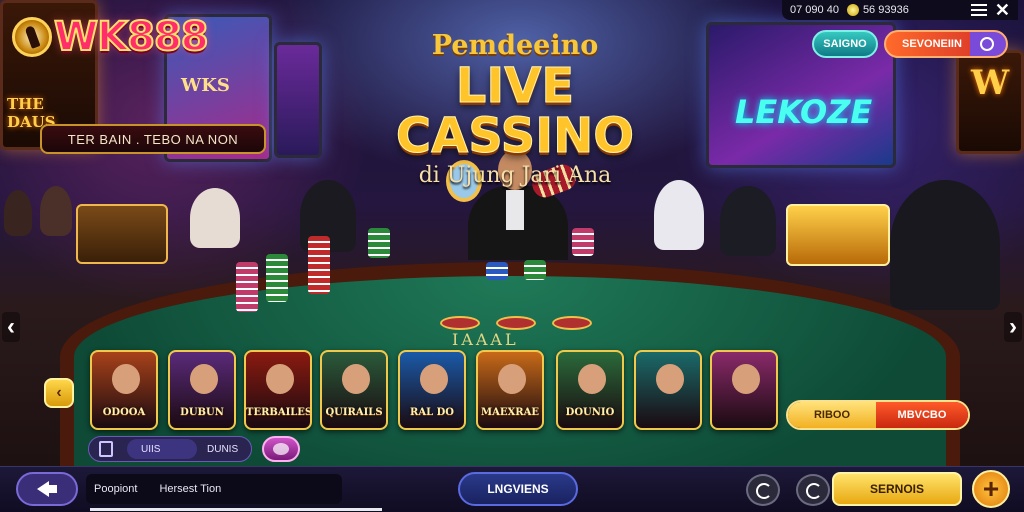  Describe the element at coordinates (763, 490) in the screenshot. I see `refresh-icon` at that location.